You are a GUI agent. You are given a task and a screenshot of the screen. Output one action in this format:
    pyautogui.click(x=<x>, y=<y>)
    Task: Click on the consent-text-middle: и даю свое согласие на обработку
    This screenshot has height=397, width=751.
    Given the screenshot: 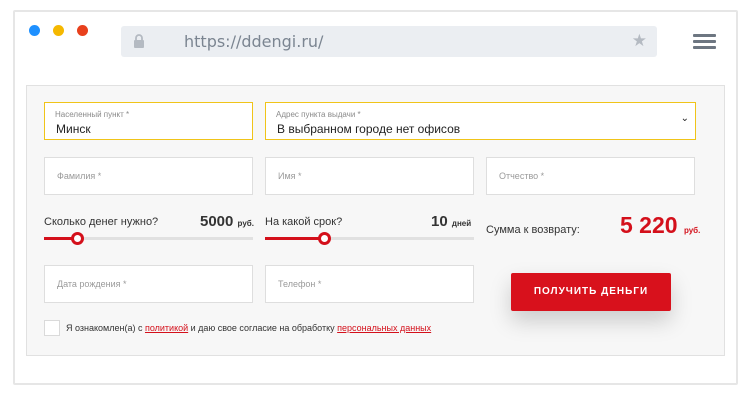 What is the action you would take?
    pyautogui.click(x=263, y=328)
    